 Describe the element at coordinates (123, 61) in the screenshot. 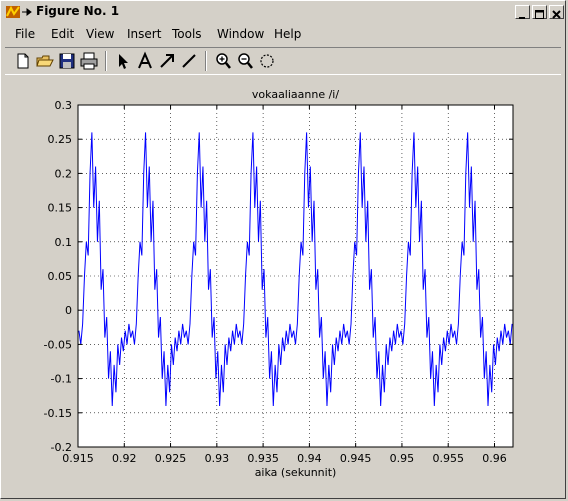

I see `arrow-select-icon` at that location.